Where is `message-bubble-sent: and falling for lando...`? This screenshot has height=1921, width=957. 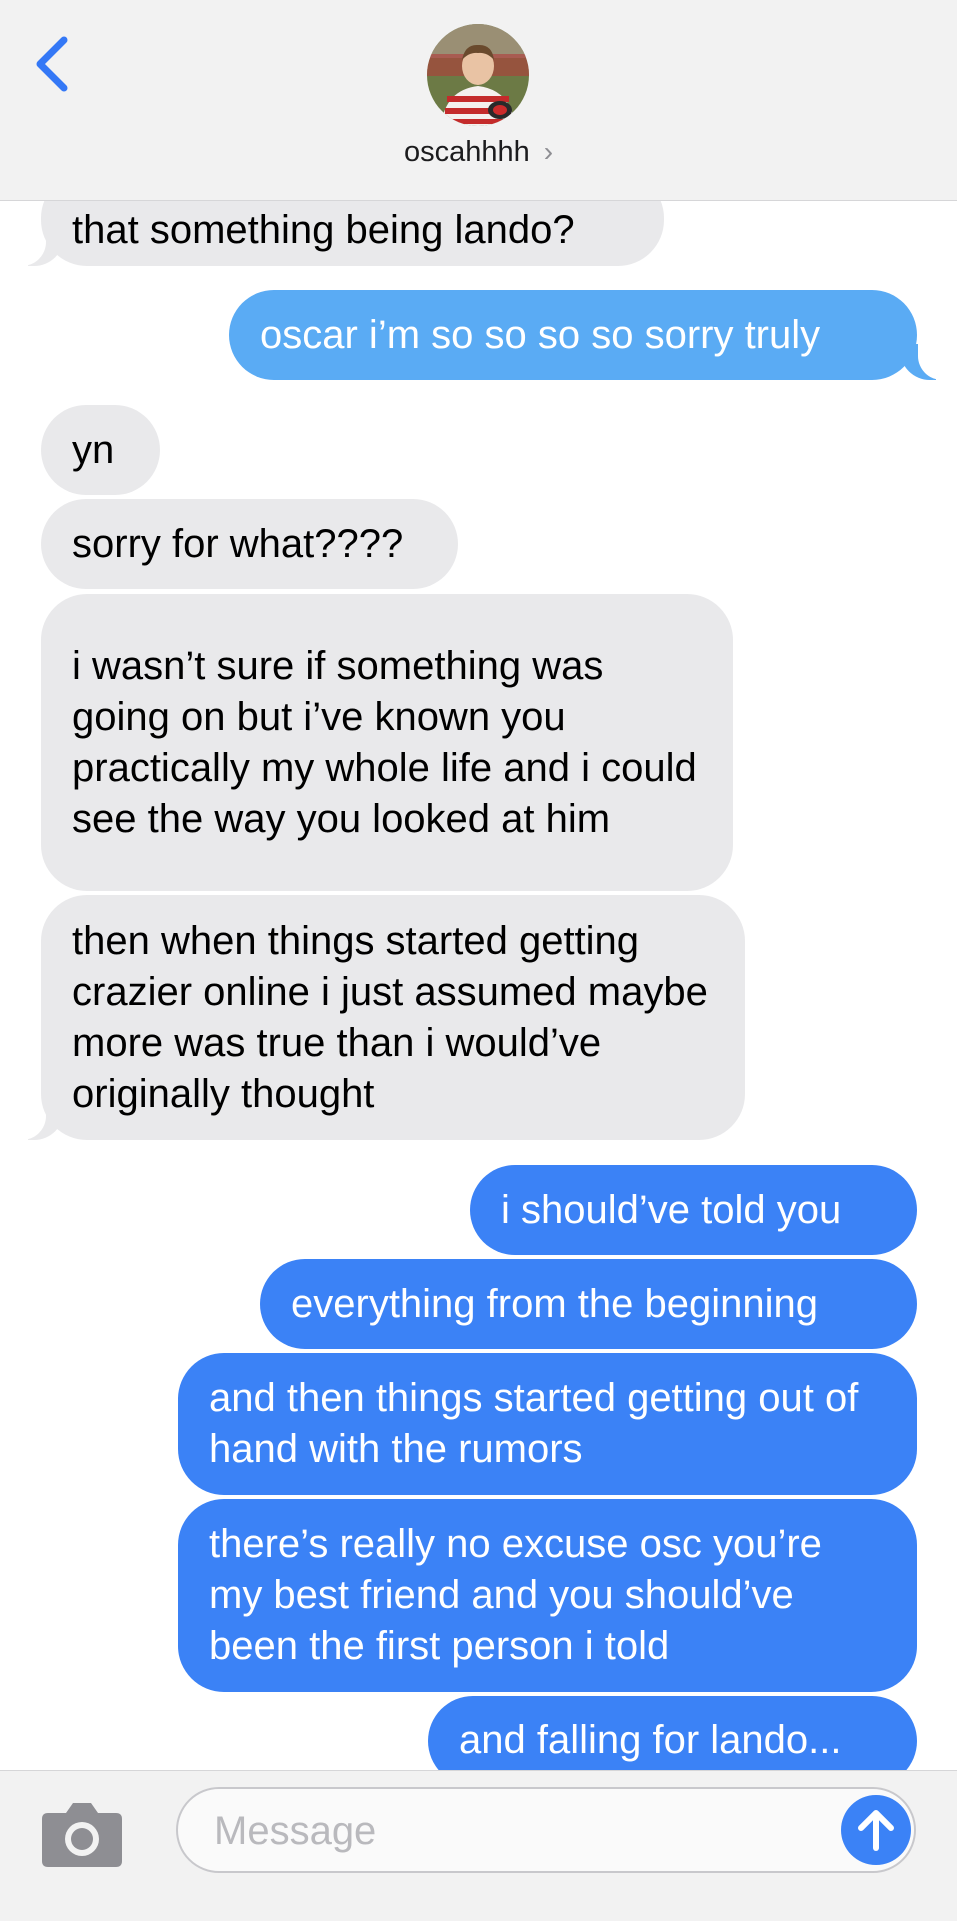 message-bubble-sent: and falling for lando... is located at coordinates (672, 1733).